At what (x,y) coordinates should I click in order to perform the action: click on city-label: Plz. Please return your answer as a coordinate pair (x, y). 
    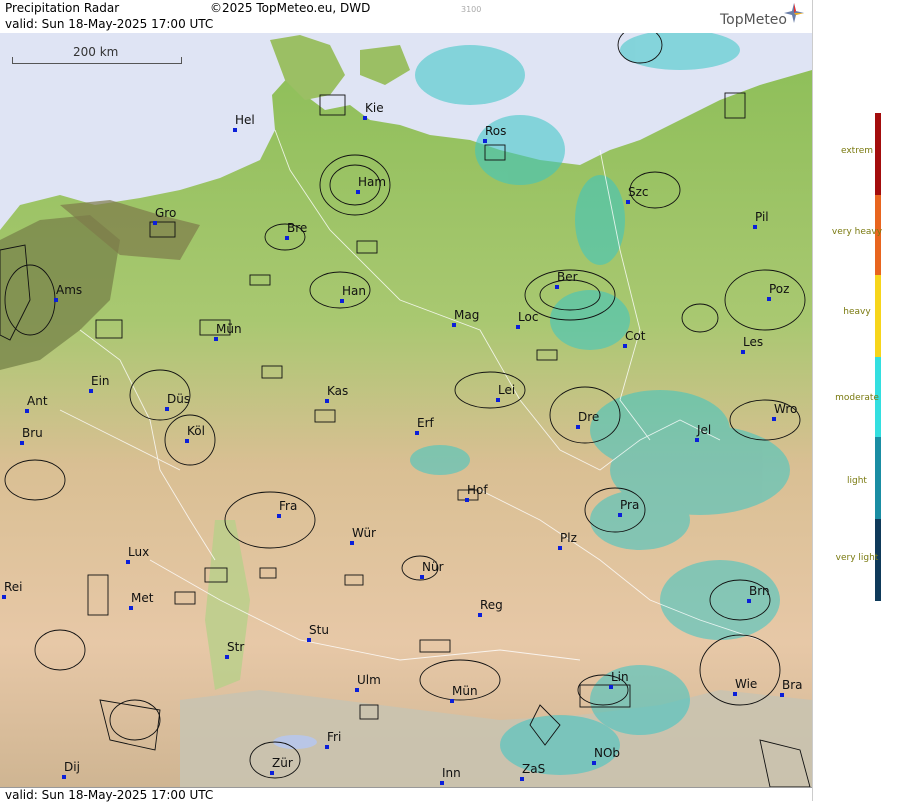
    Looking at the image, I should click on (568, 538).